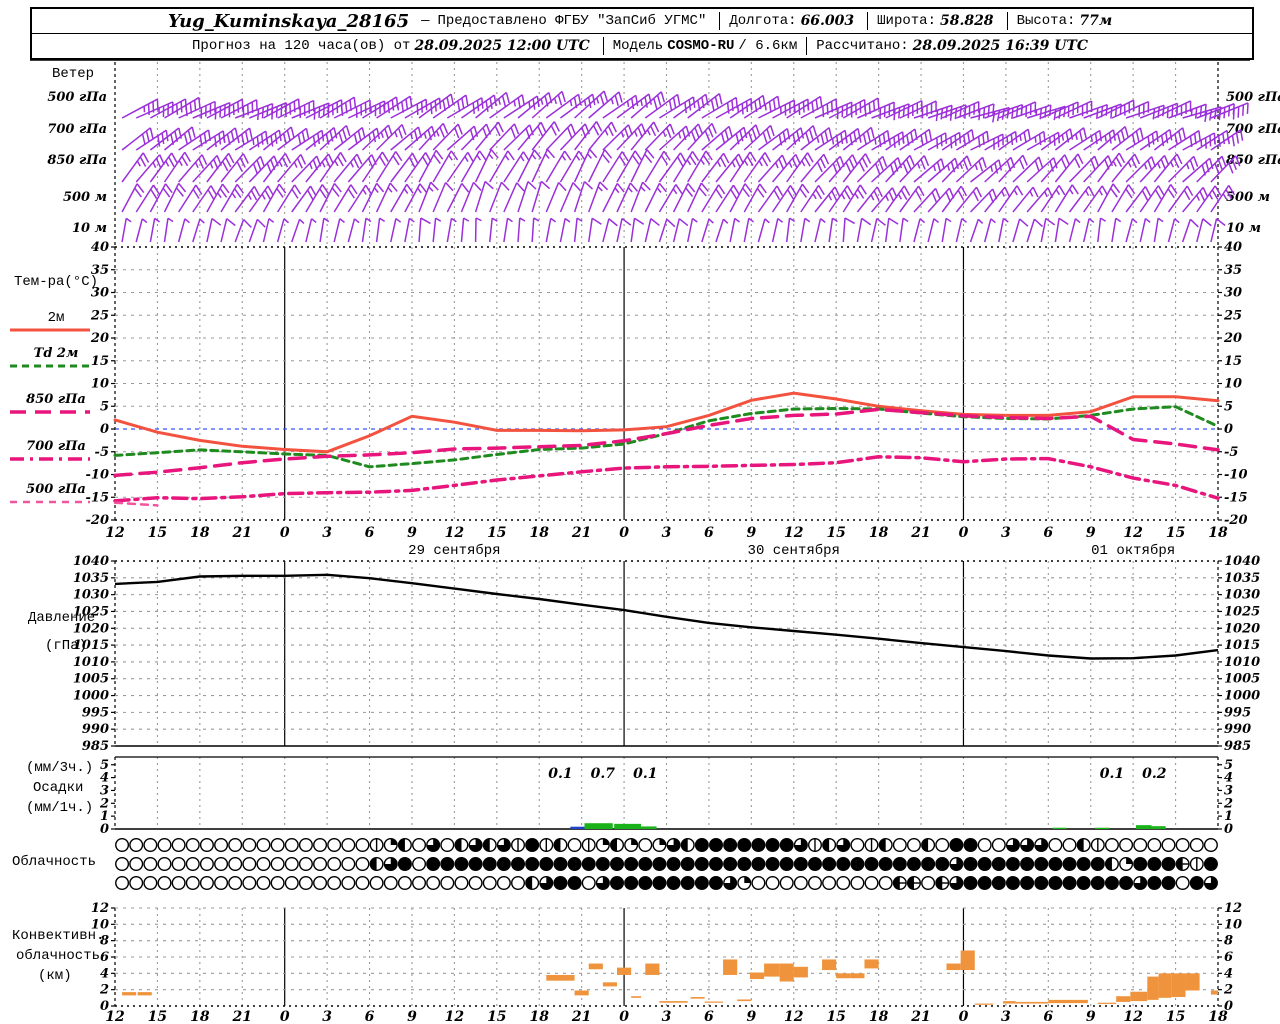  Describe the element at coordinates (678, 196) in the screenshot. I see `wind-barbs-500м` at that location.